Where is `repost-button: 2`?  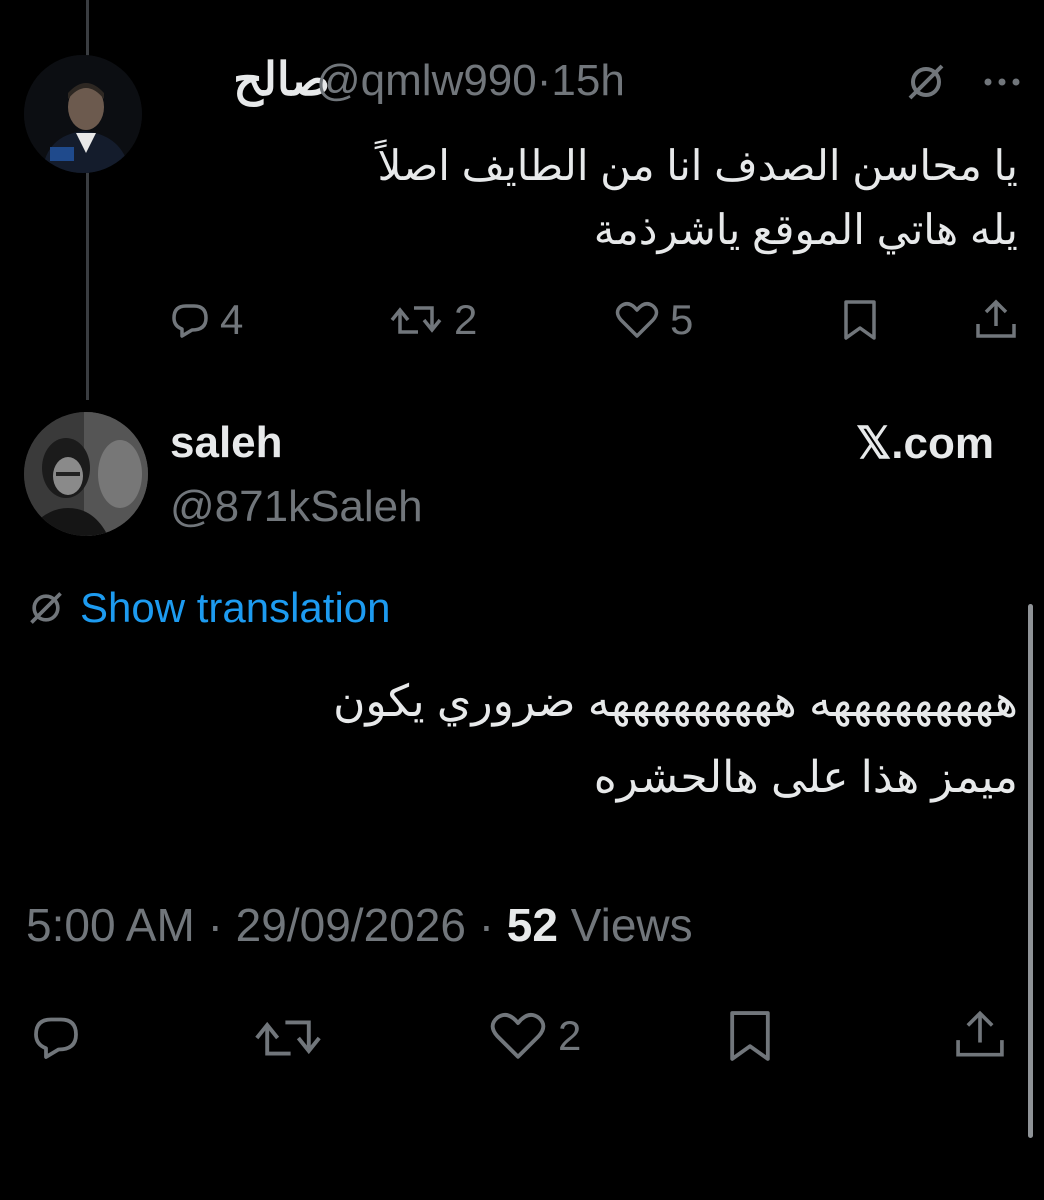
repost-button: 2 is located at coordinates (432, 320).